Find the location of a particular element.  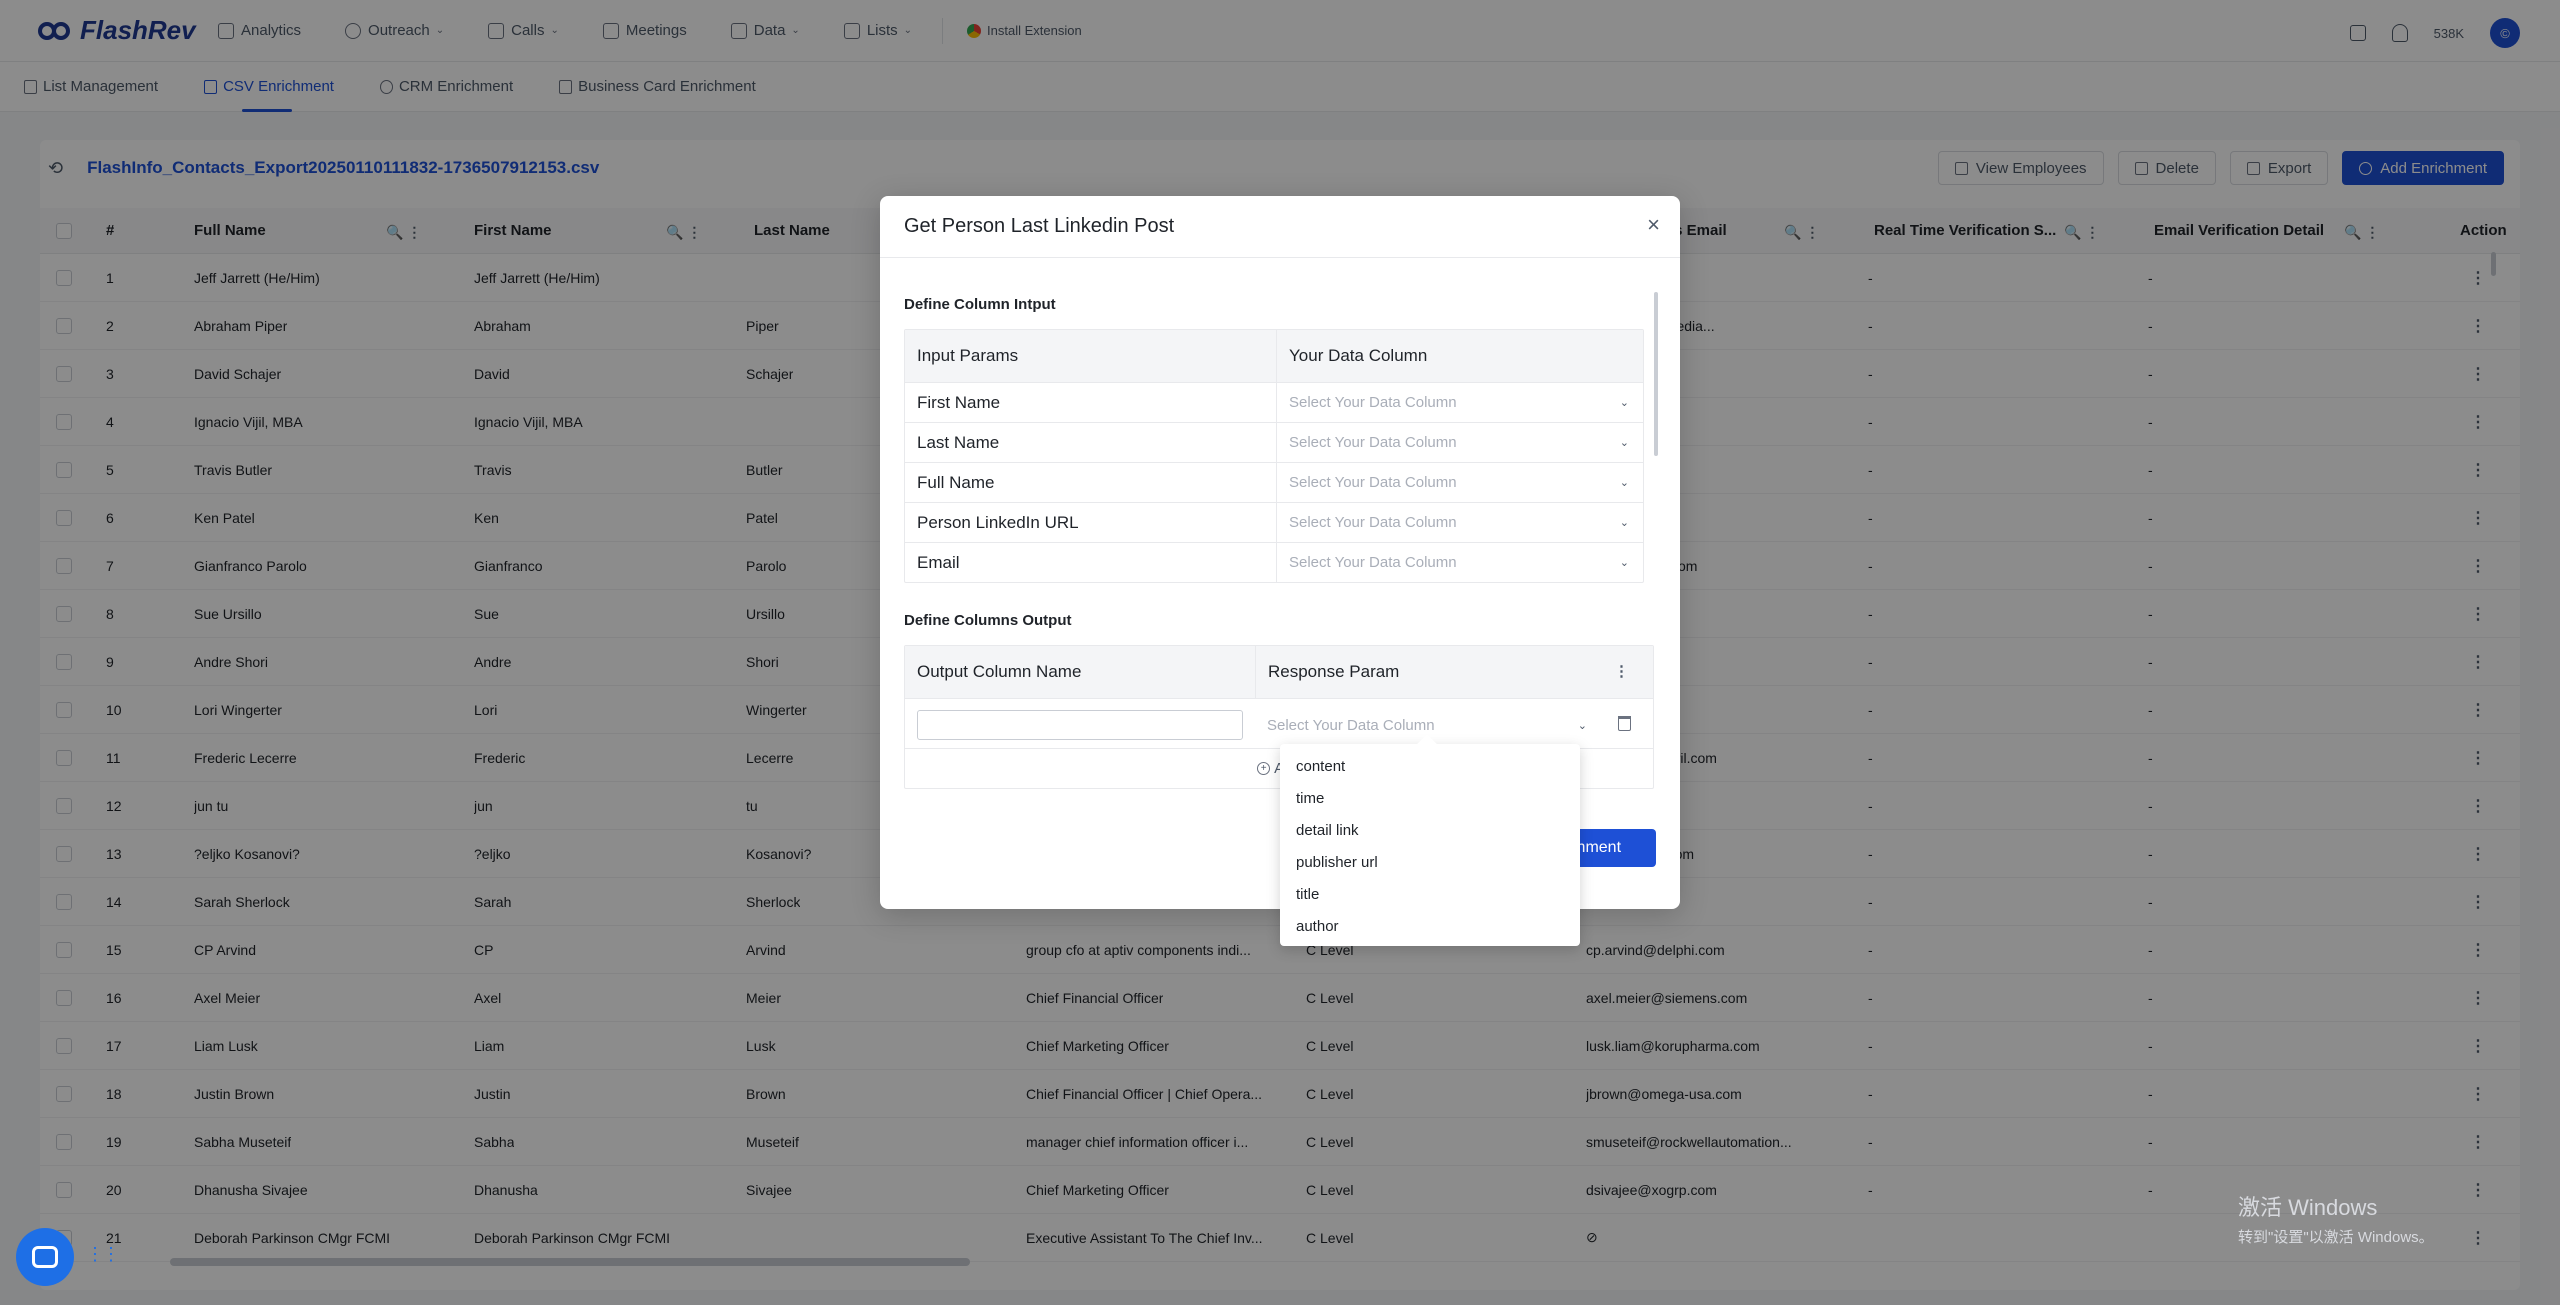

dropdown-option: author is located at coordinates (1430, 926).